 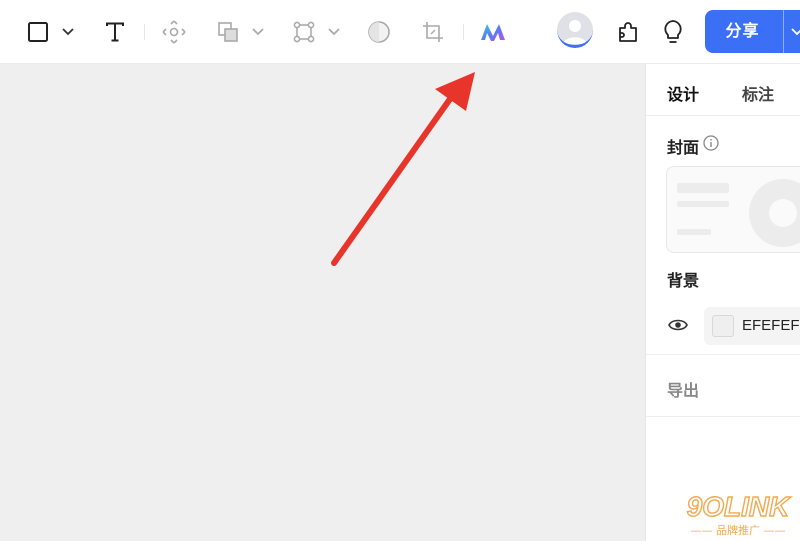 I want to click on share-button: 分享, so click(x=752, y=31).